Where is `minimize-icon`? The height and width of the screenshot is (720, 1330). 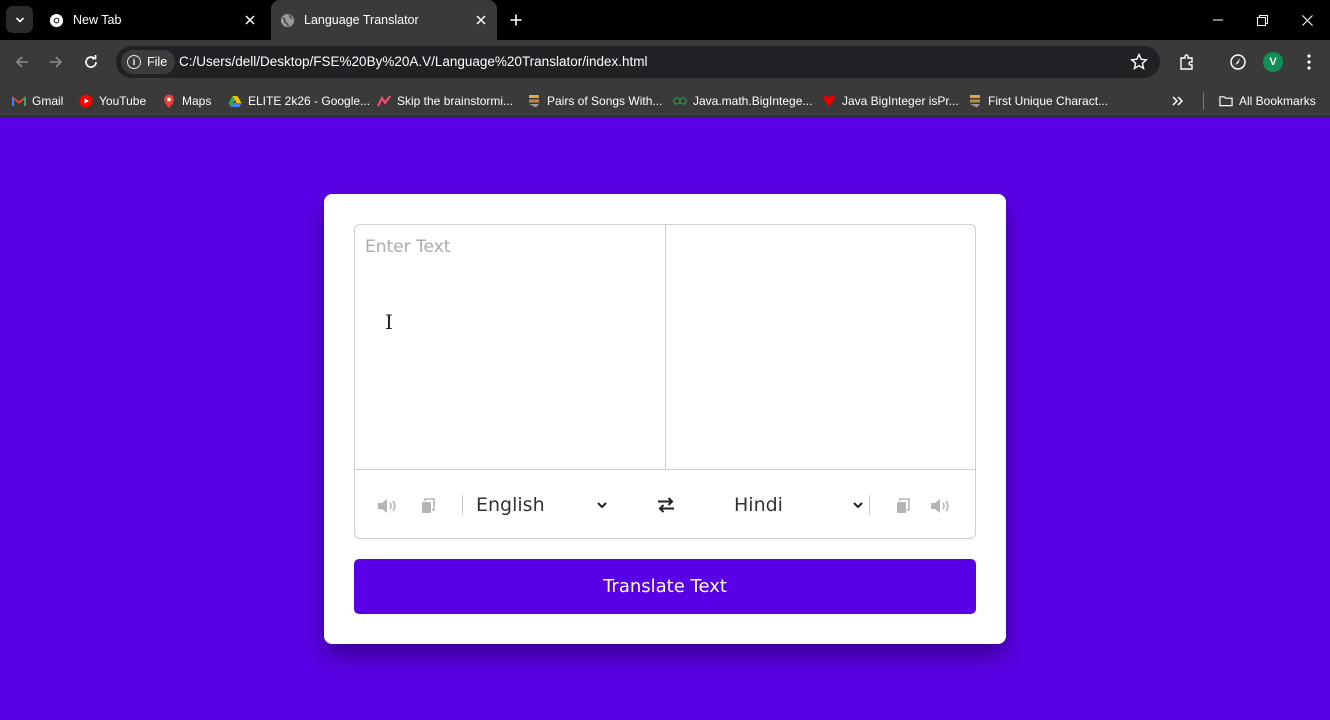 minimize-icon is located at coordinates (1217, 20).